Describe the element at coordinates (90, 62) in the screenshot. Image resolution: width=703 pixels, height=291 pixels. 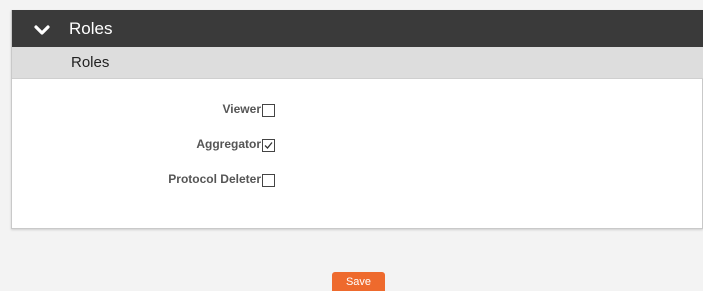
I see `subheader-label: Roles` at that location.